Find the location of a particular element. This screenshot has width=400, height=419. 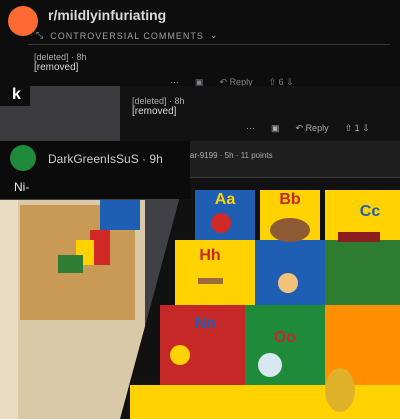

divider is located at coordinates (209, 44).